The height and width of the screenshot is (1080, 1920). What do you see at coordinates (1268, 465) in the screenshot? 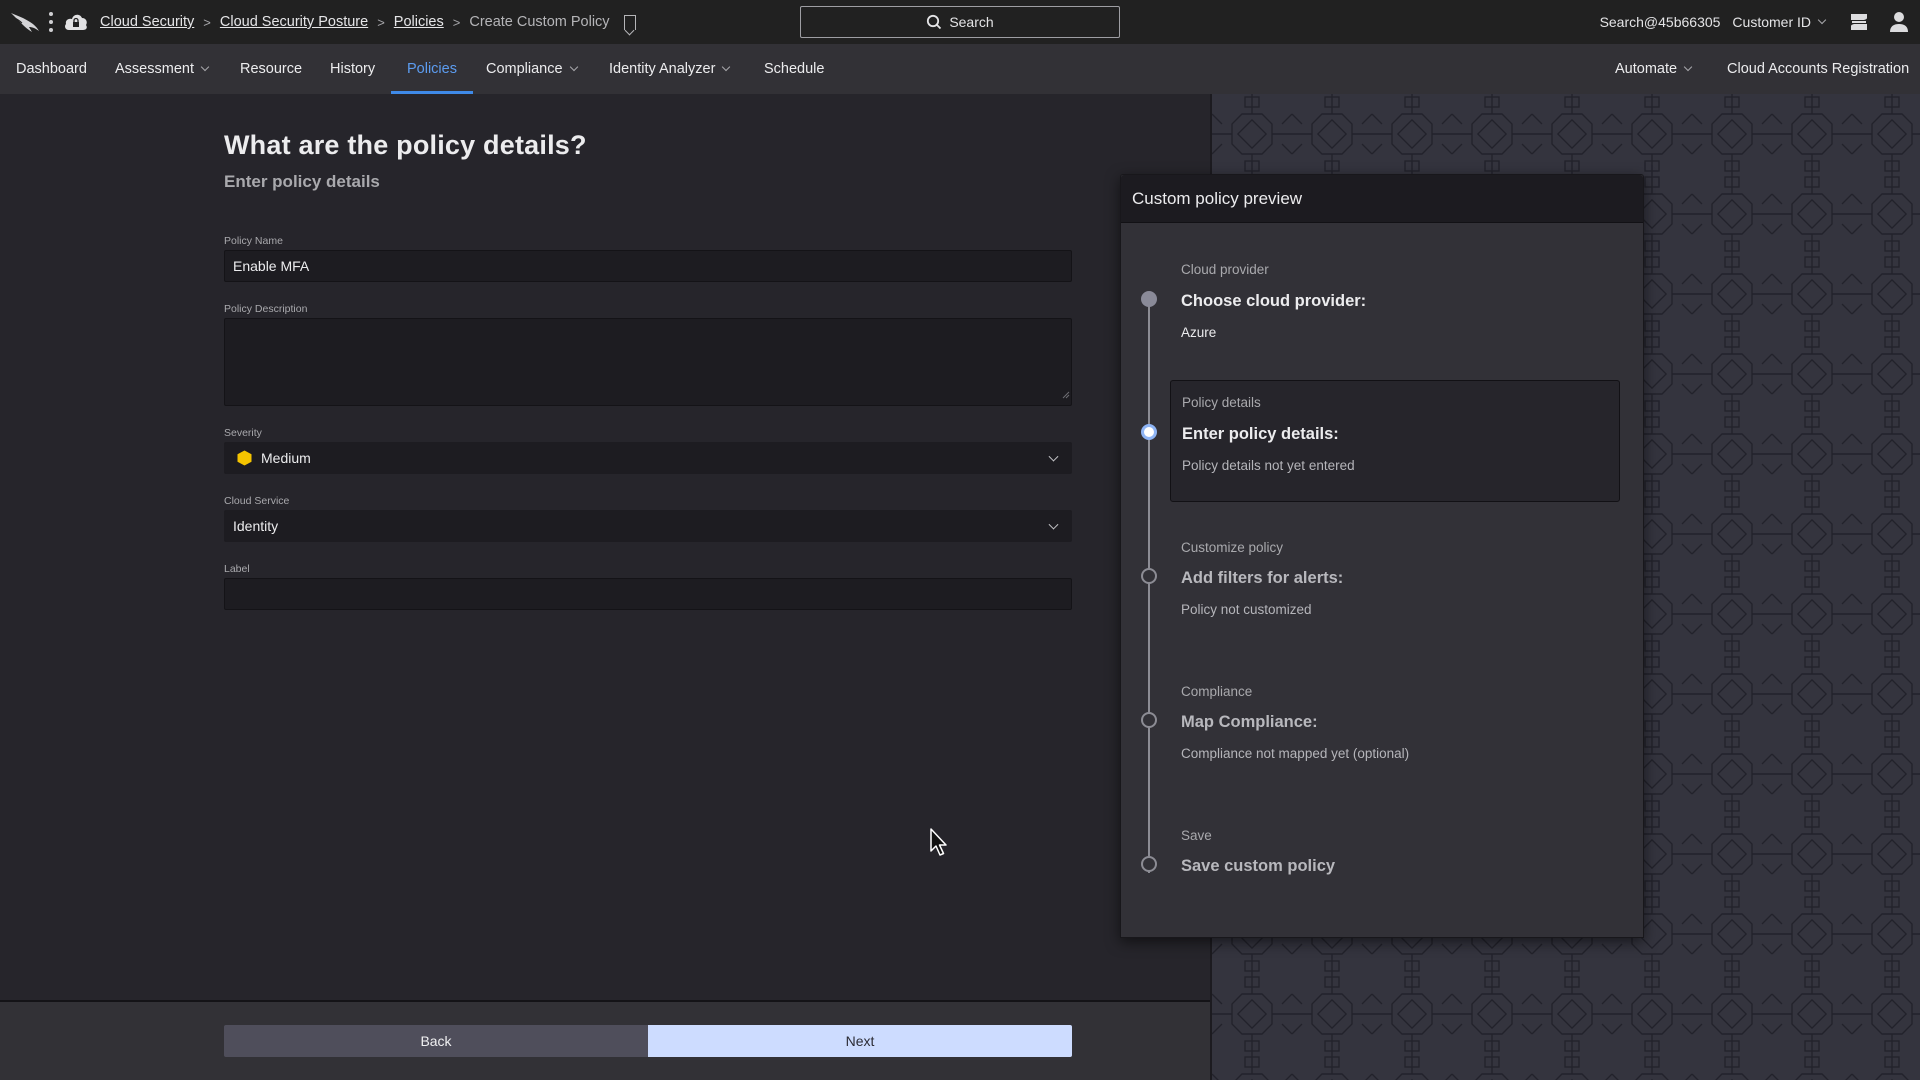
I see `step-description: Policy details not yet entered` at bounding box center [1268, 465].